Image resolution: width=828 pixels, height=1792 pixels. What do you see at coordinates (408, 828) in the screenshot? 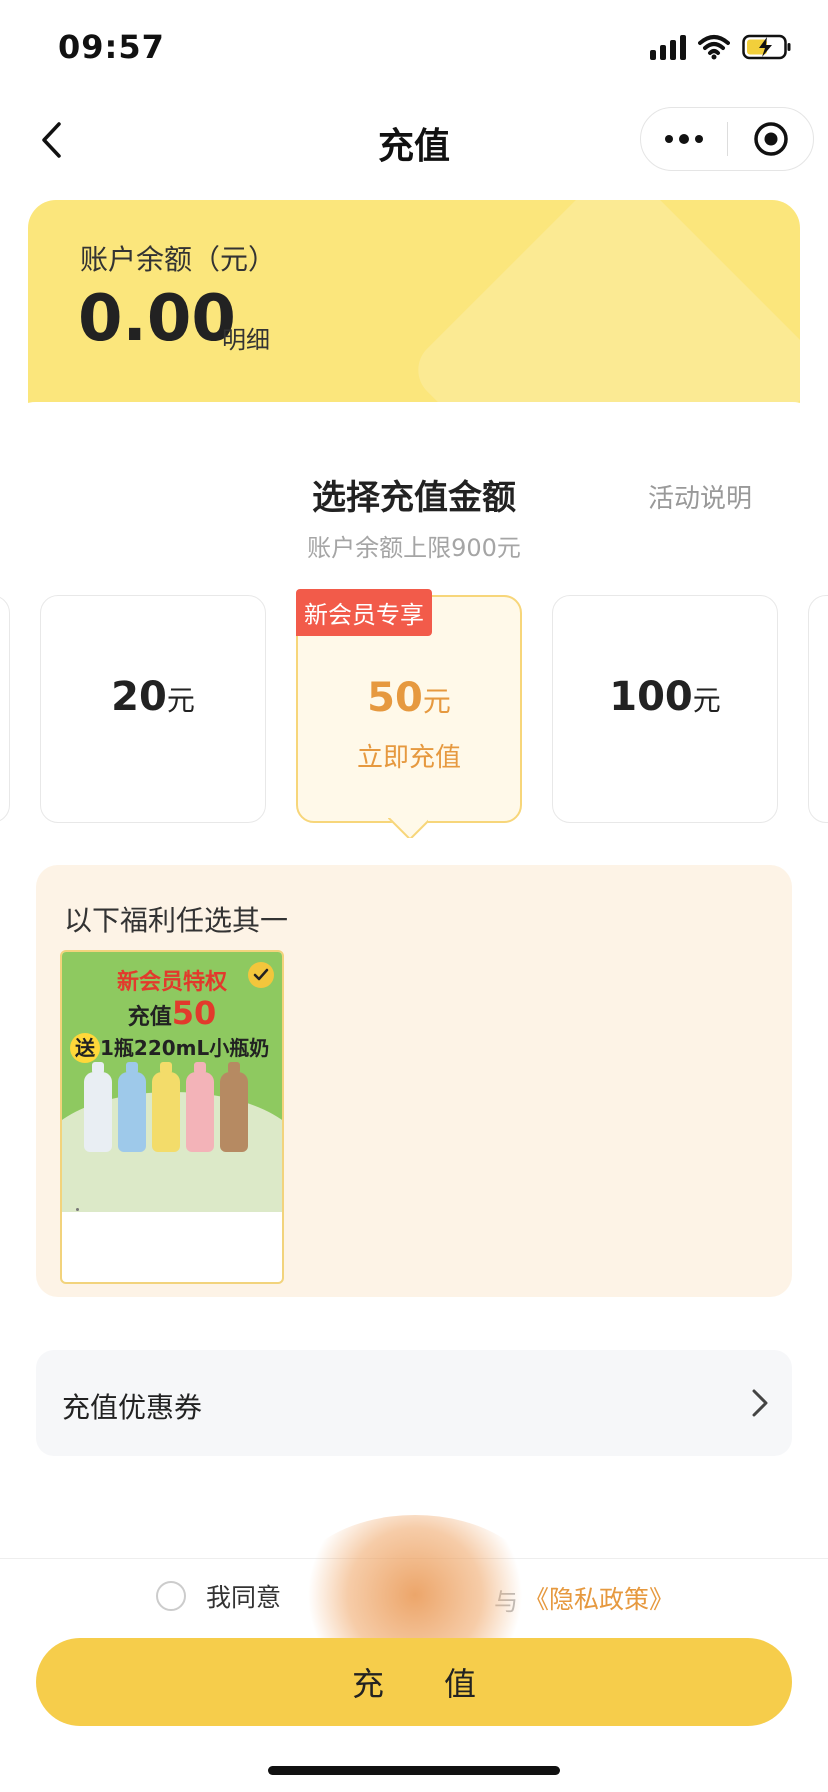
I see `selection-pointer` at bounding box center [408, 828].